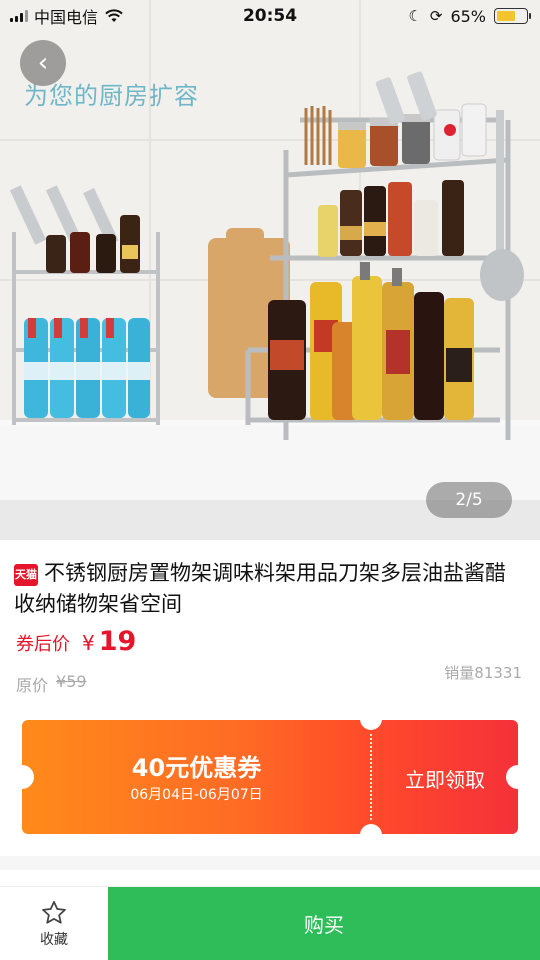 This screenshot has height=960, width=540. I want to click on back-button: ‹, so click(43, 63).